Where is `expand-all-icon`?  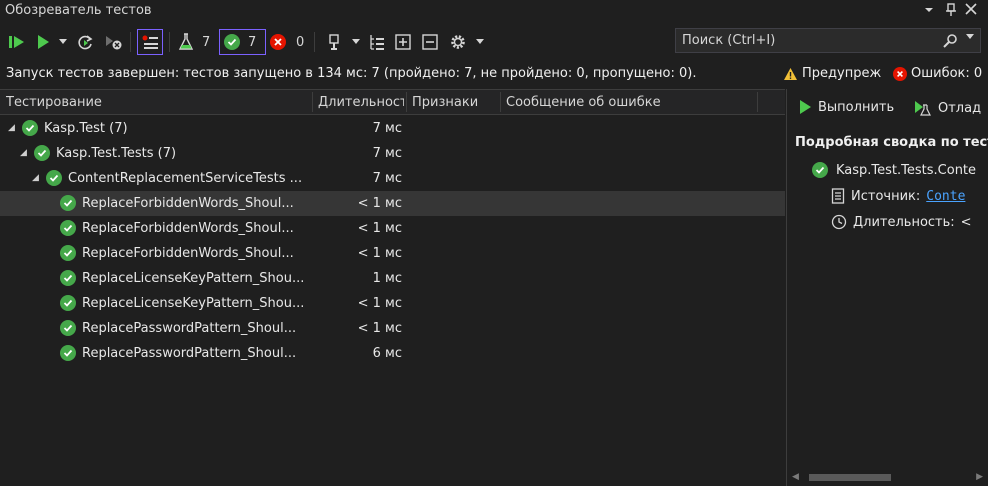
expand-all-icon is located at coordinates (403, 42).